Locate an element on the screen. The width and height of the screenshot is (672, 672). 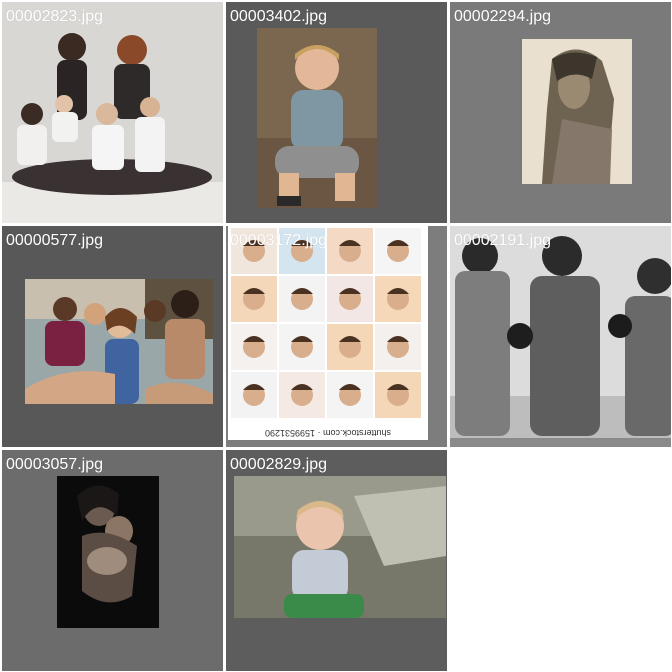
thumbnail-mother-baby is located at coordinates (108, 552).